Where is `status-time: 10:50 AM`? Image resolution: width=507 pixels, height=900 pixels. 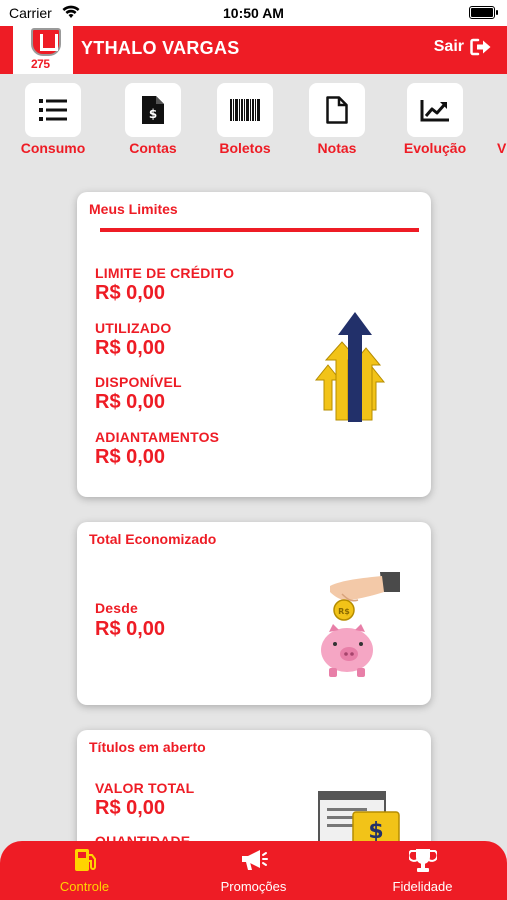
status-time: 10:50 AM is located at coordinates (253, 13).